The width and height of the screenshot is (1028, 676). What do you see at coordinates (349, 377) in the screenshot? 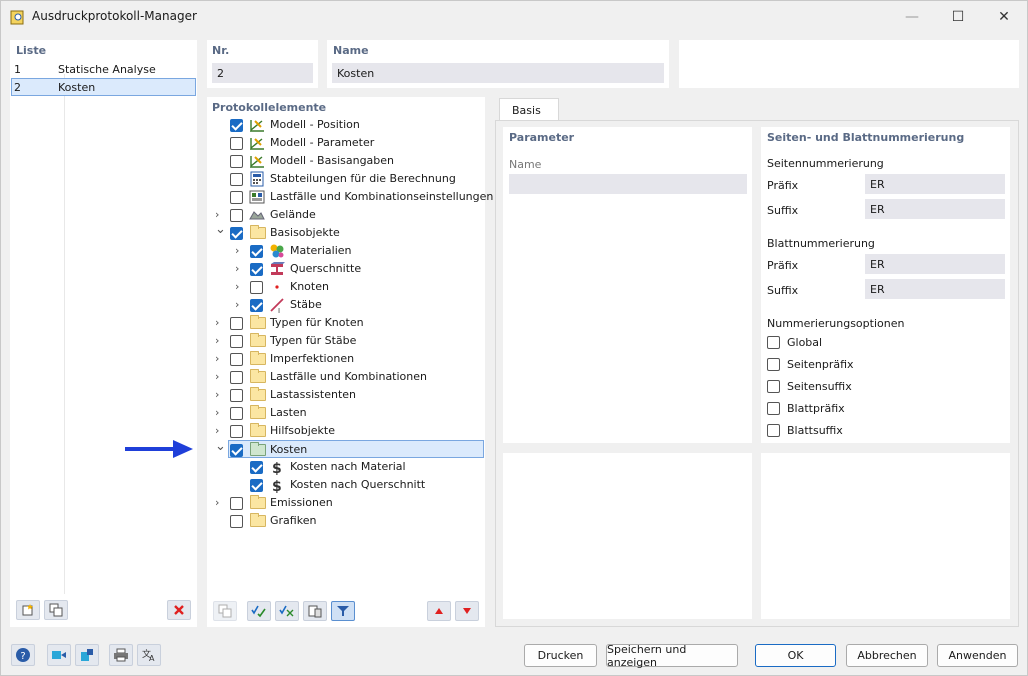
I see `tree-item: › Lastfälle und Kombinationen` at bounding box center [349, 377].